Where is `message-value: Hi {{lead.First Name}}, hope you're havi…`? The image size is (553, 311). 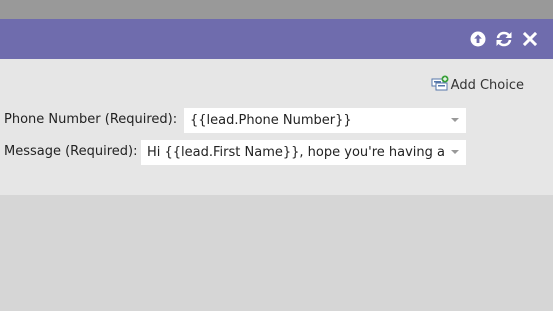 message-value: Hi {{lead.First Name}}, hope you're havi… is located at coordinates (295, 152).